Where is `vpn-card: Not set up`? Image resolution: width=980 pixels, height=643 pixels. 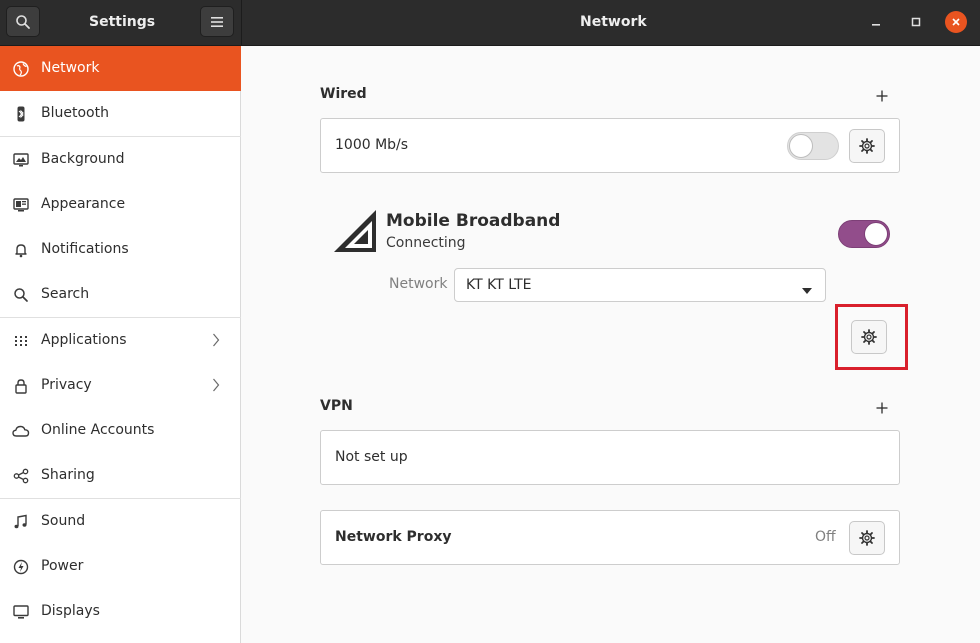
vpn-card: Not set up is located at coordinates (610, 457).